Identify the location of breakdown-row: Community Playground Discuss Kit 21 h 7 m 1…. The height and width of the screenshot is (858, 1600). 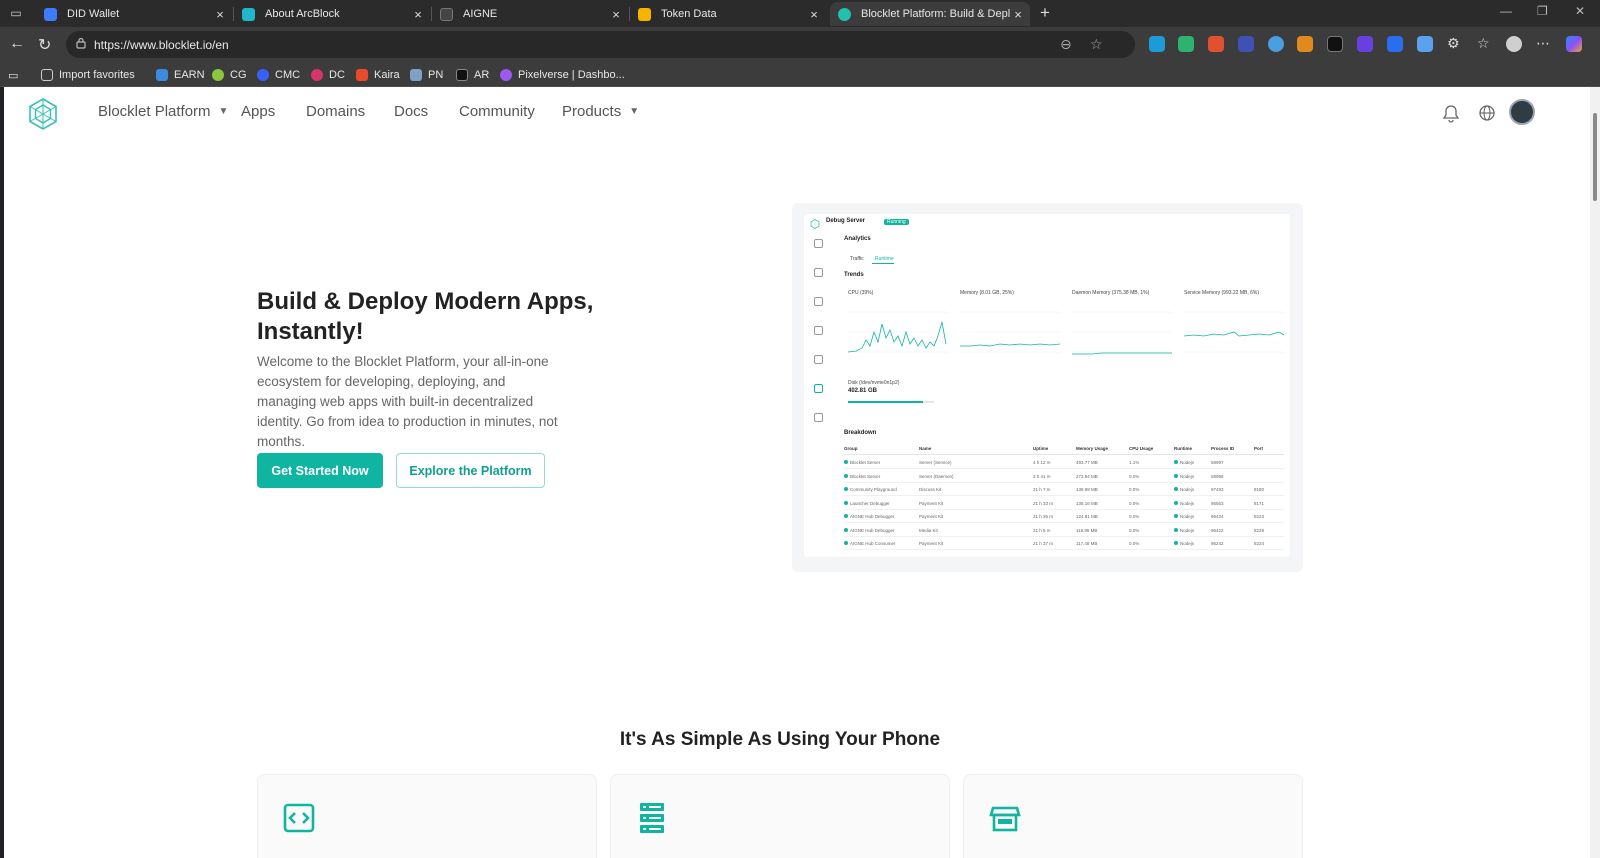
(1064, 489).